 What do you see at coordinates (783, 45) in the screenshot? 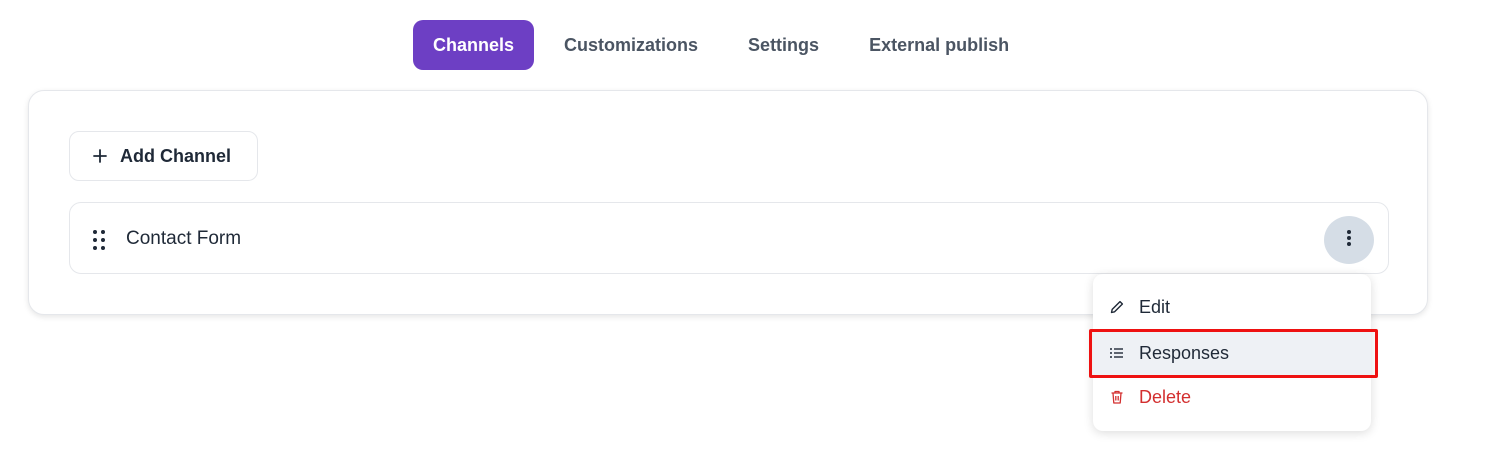
I see `tab-settings: Settings` at bounding box center [783, 45].